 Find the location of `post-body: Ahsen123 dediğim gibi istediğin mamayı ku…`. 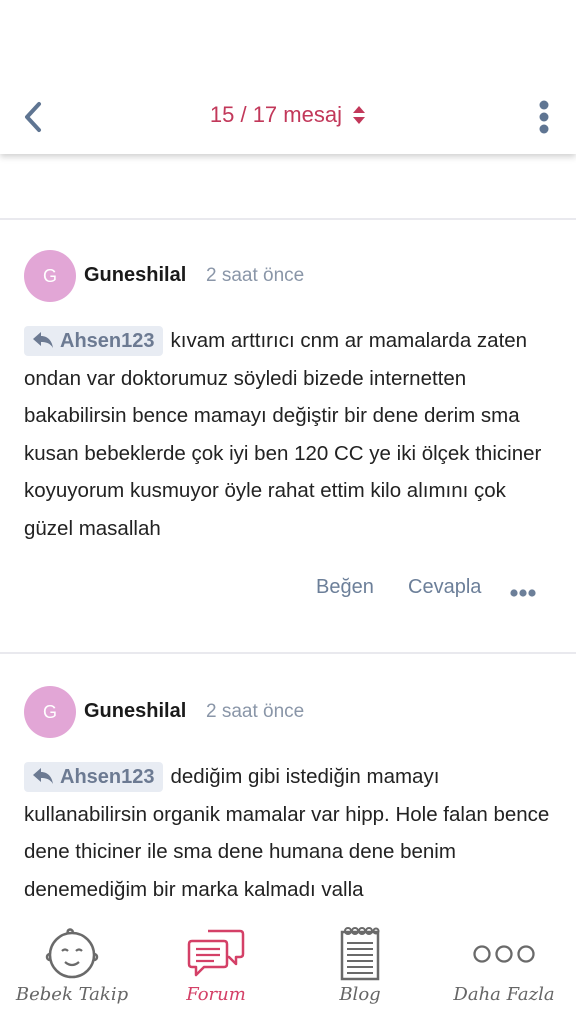

post-body: Ahsen123 dediğim gibi istediğin mamayı ku… is located at coordinates (289, 833).